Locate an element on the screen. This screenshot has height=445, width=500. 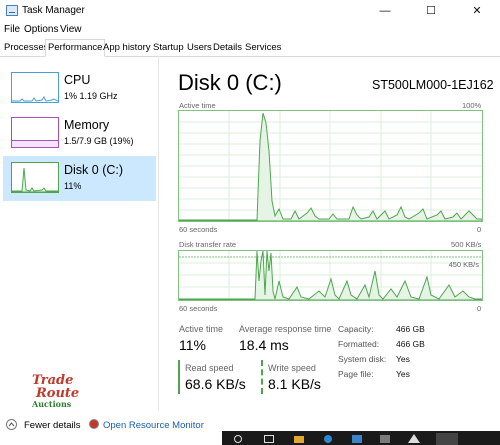
graph-label: Active time is located at coordinates (197, 105).